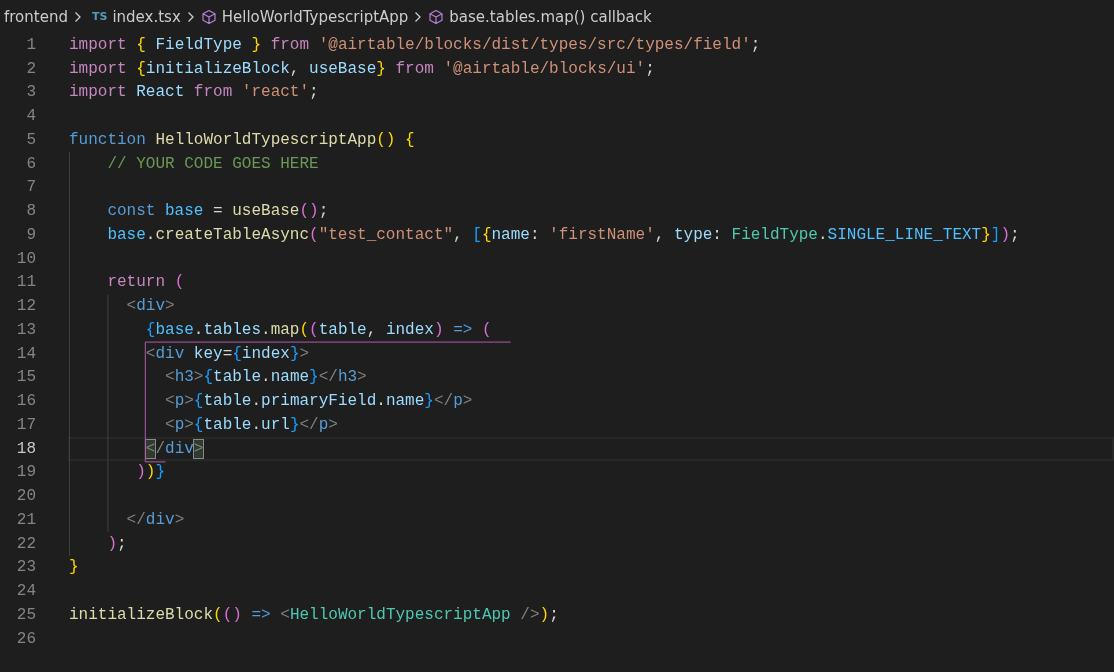 The width and height of the screenshot is (1114, 672). Describe the element at coordinates (563, 234) in the screenshot. I see `code-line: base.createTableAsync("test_contact", [{name: 'firstName', type: FieldType.SINGLE_LINE_TEXT}]);` at that location.